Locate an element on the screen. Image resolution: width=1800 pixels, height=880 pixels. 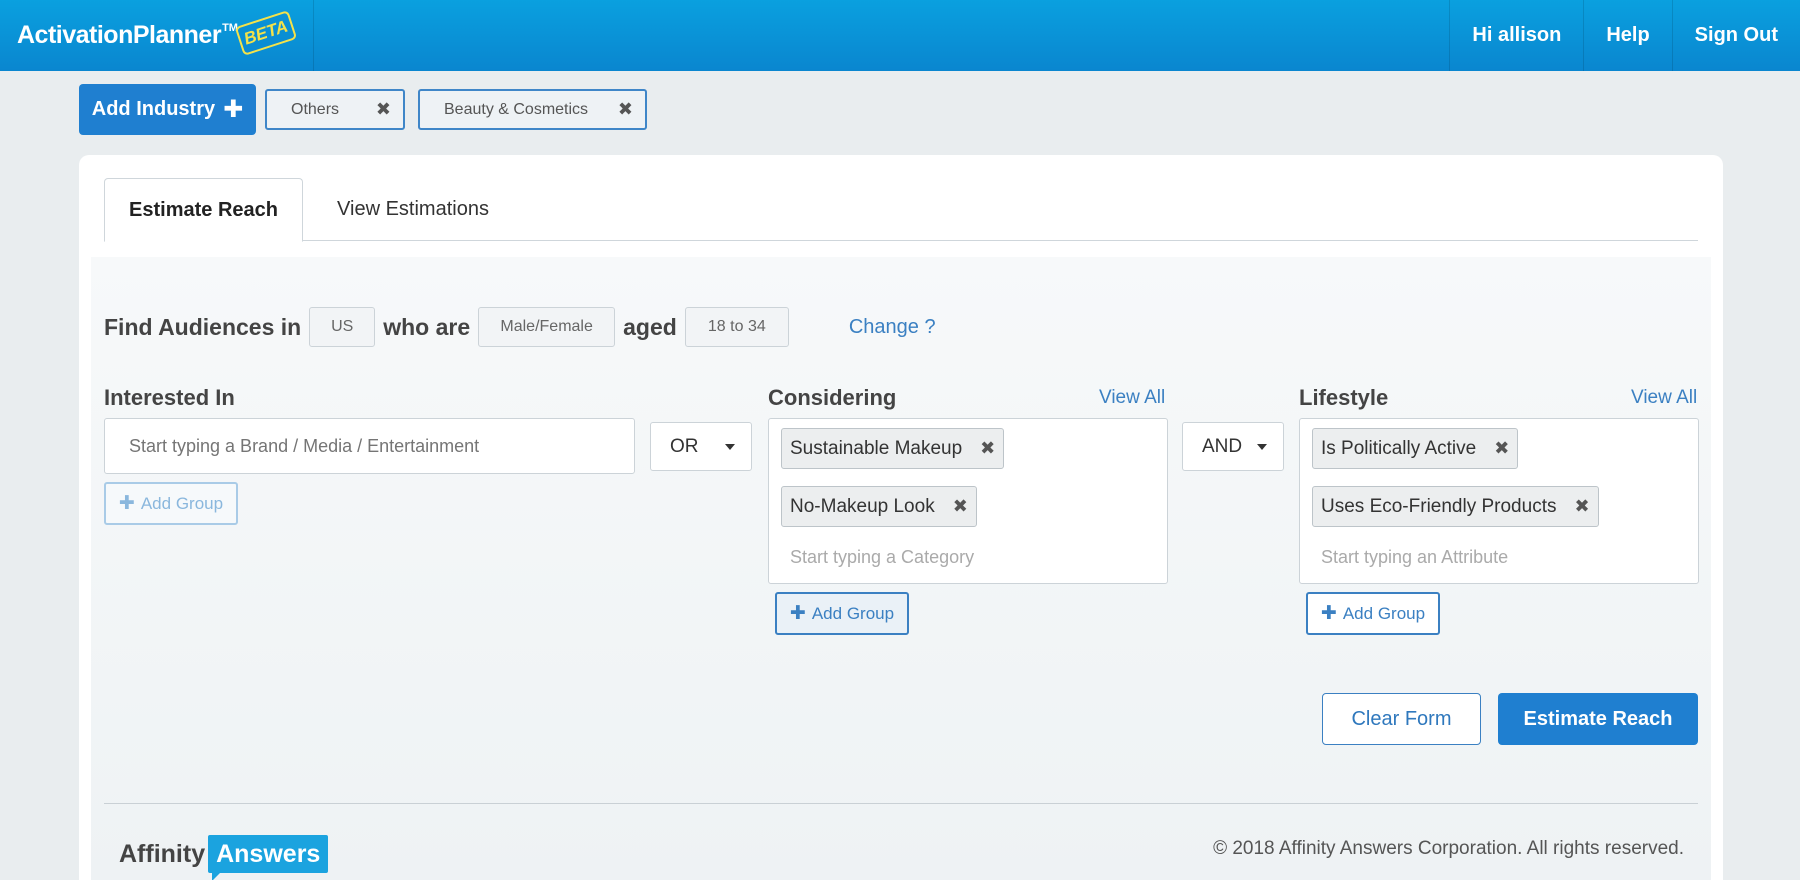
lifestyle-chip: Uses Eco-Friendly Products ✖ is located at coordinates (1455, 506).